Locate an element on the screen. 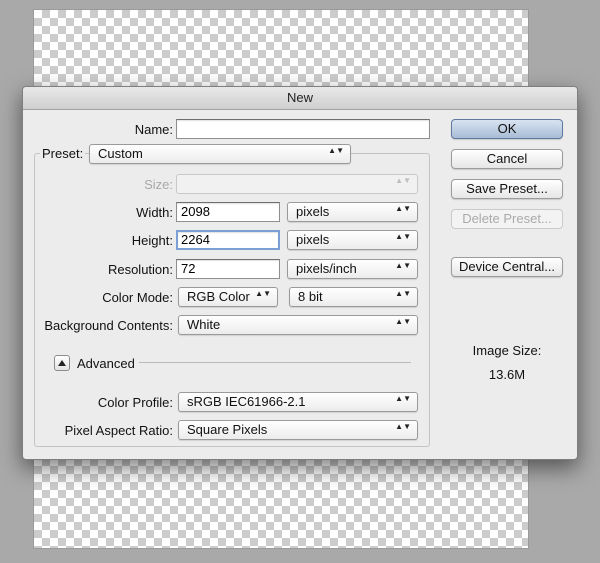 The image size is (600, 563). dialog-title: New is located at coordinates (300, 98).